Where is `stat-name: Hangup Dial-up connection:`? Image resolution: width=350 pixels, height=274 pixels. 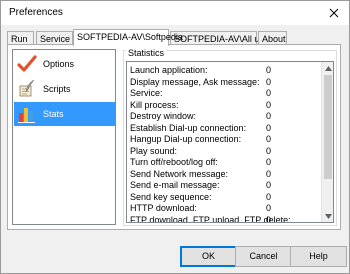 stat-name: Hangup Dial-up connection: is located at coordinates (186, 139).